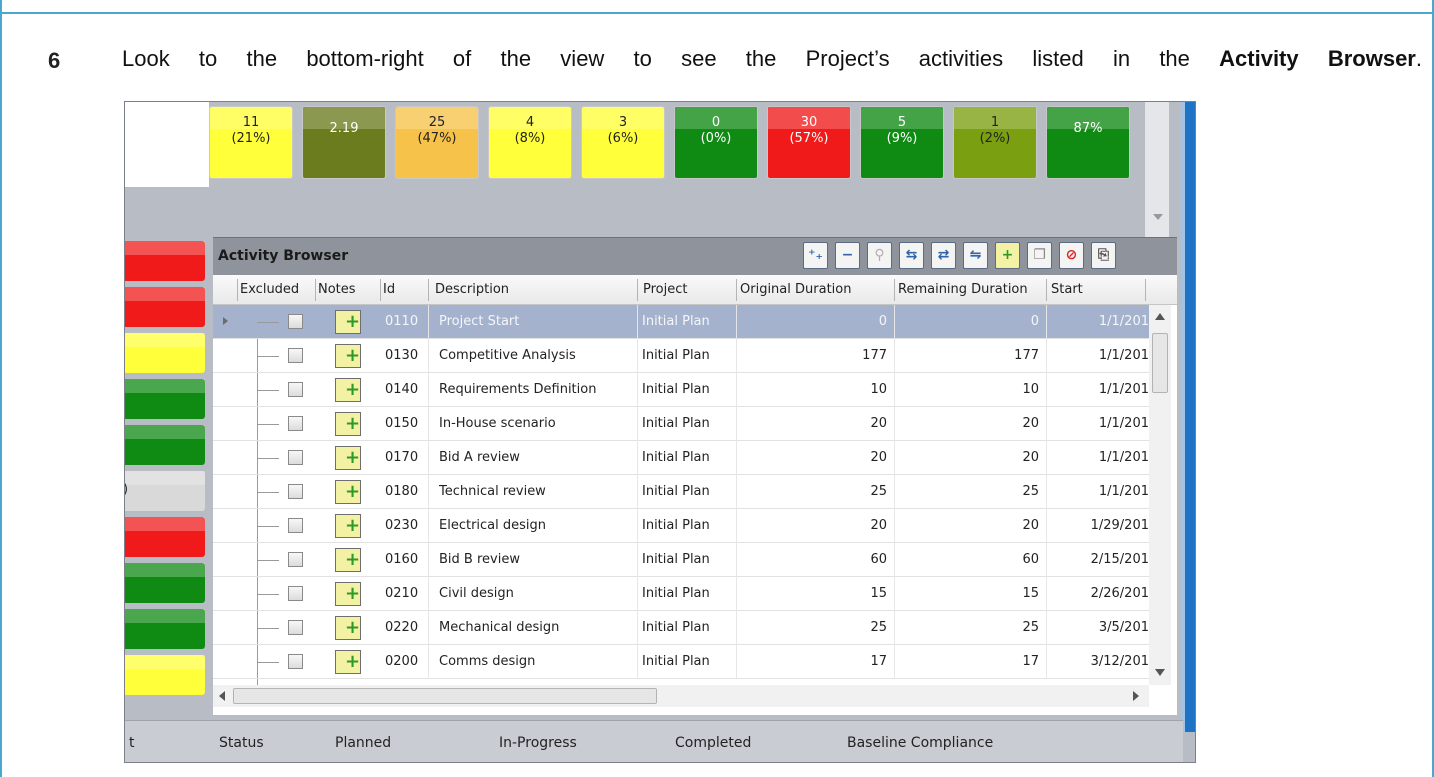 This screenshot has height=777, width=1434. I want to click on cell-remaining-duration: 15, so click(1030, 593).